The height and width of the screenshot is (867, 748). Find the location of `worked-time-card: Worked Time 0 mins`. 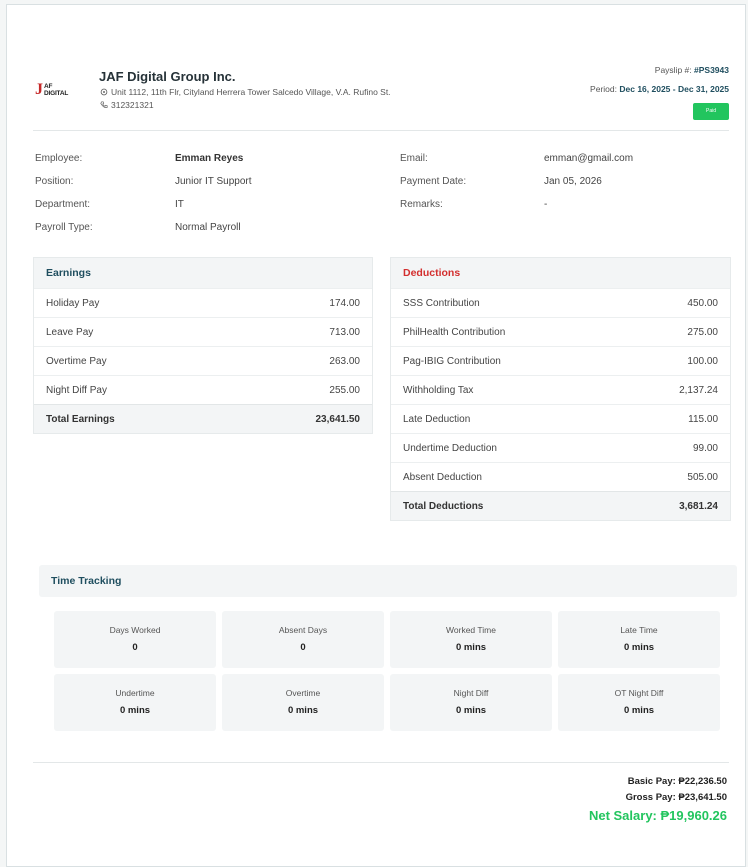

worked-time-card: Worked Time 0 mins is located at coordinates (471, 639).